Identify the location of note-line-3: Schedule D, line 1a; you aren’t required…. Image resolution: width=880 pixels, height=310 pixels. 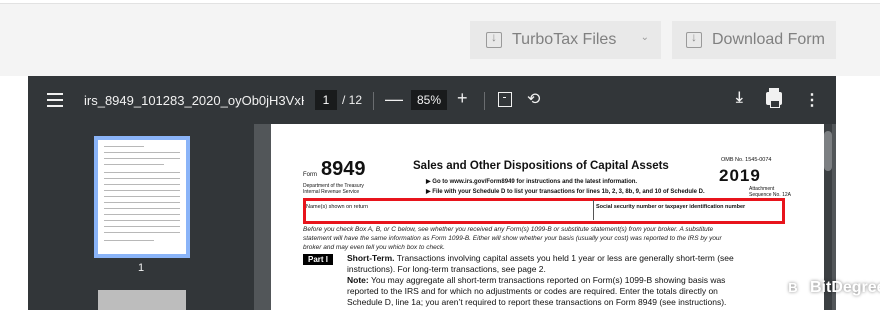
(537, 302).